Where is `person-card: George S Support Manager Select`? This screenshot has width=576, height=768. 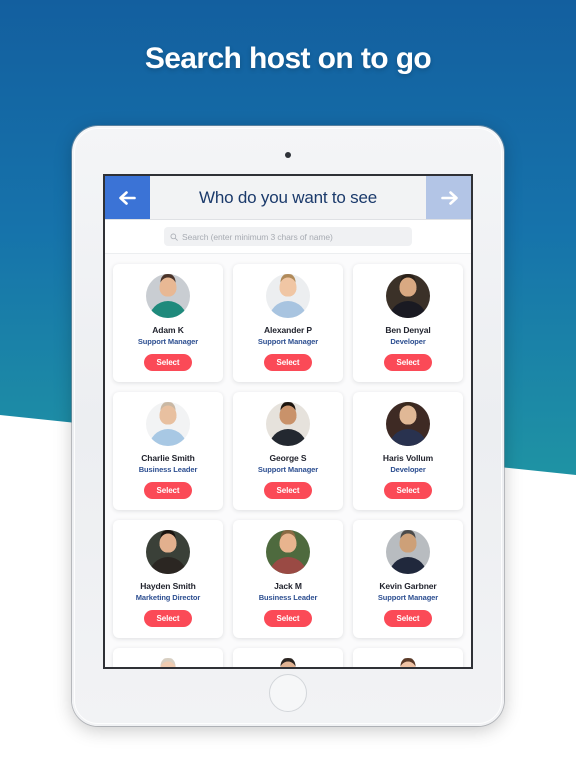 person-card: George S Support Manager Select is located at coordinates (288, 451).